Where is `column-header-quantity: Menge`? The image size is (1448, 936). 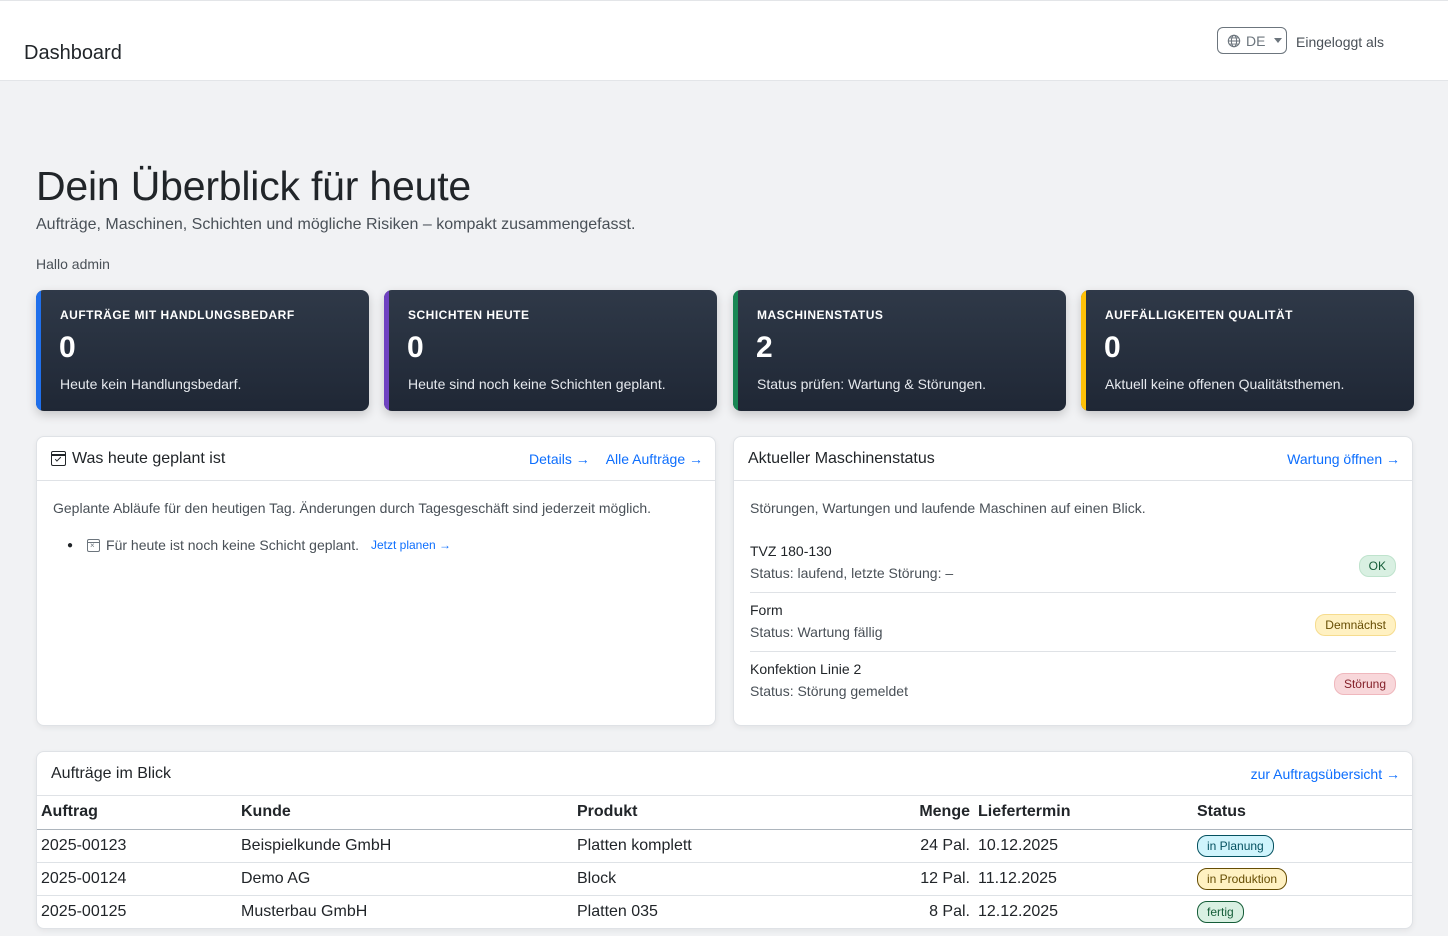 column-header-quantity: Menge is located at coordinates (903, 813).